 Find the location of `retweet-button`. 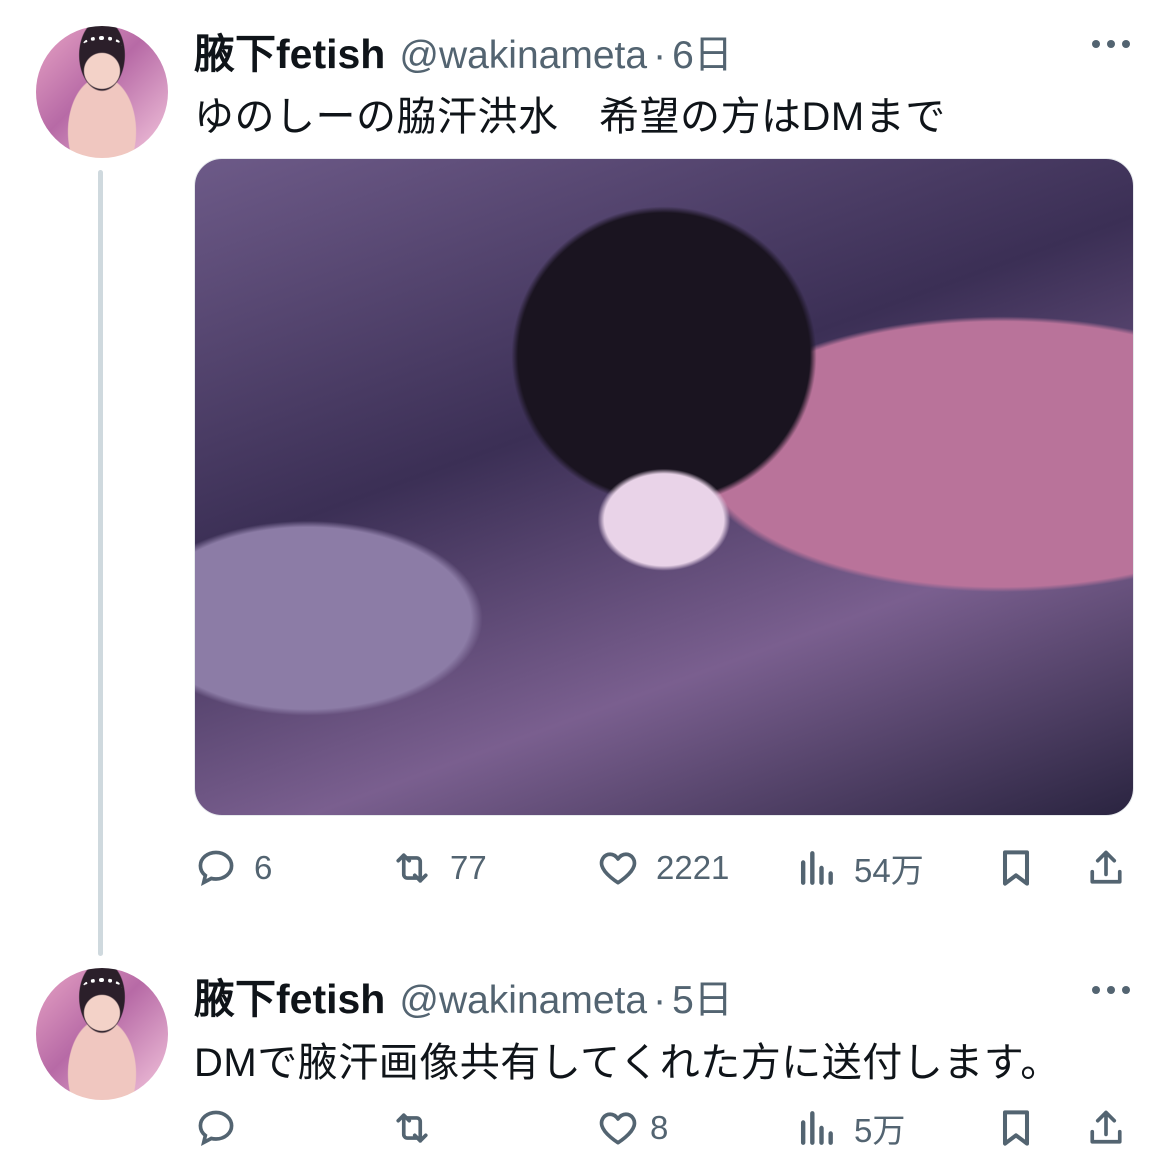

retweet-button is located at coordinates (412, 1128).